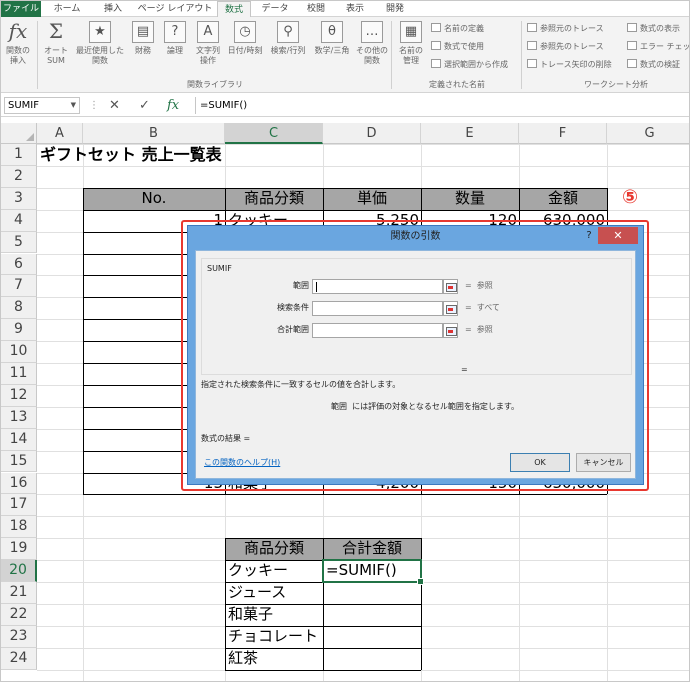  Describe the element at coordinates (450, 330) in the screenshot. I see `sum-range-picker-icon` at that location.